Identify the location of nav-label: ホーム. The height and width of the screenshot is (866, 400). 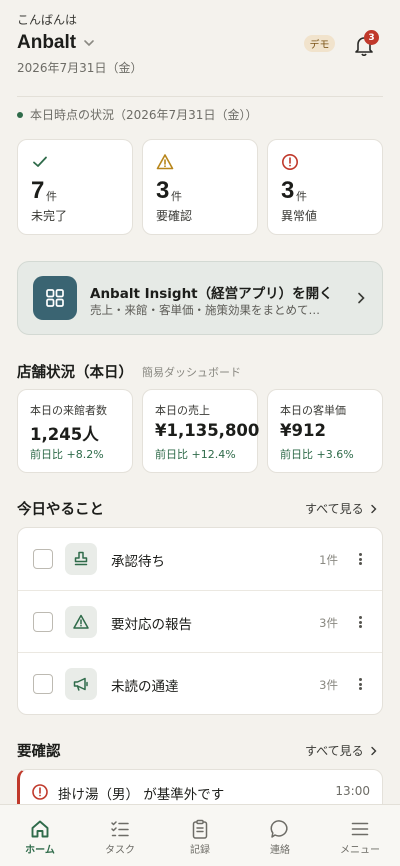
(40, 850).